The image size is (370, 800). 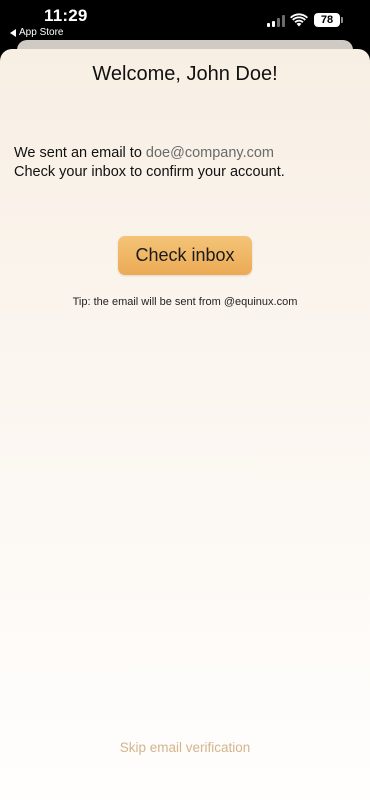 I want to click on email-sent-prefix: We sent an email to, so click(x=78, y=153).